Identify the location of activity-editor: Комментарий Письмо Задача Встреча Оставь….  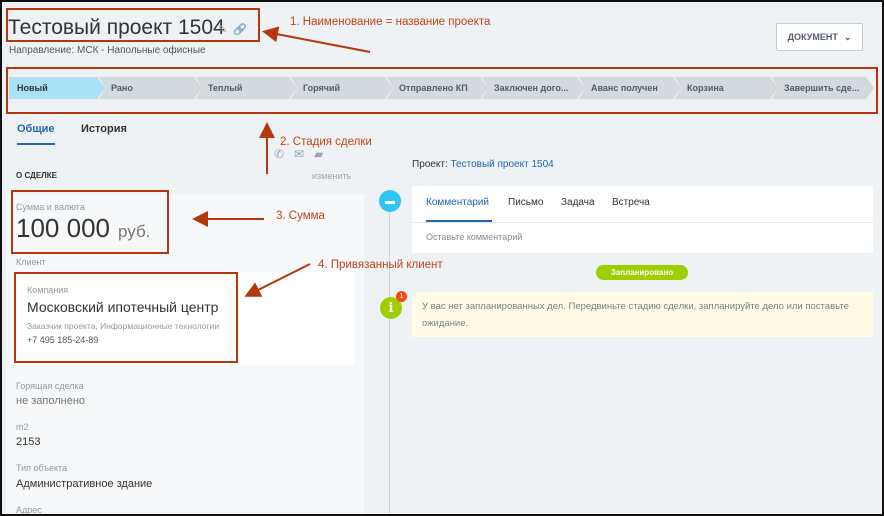
(642, 219).